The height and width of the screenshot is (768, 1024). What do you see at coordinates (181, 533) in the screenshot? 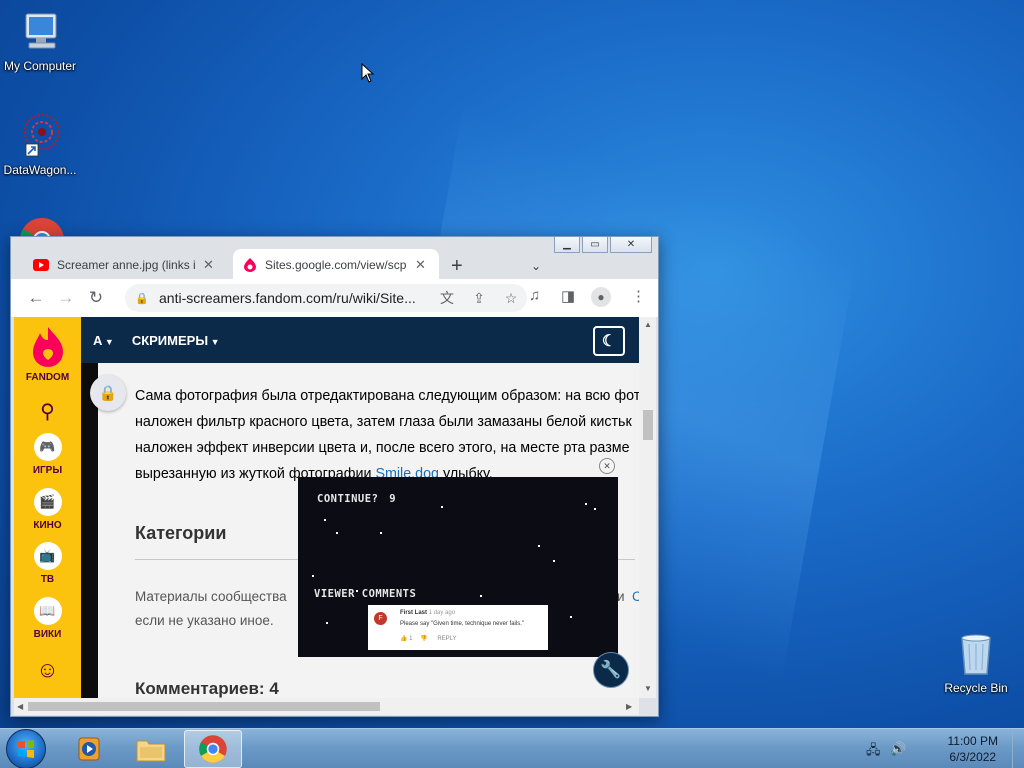
I see `categories-heading: Категории` at bounding box center [181, 533].